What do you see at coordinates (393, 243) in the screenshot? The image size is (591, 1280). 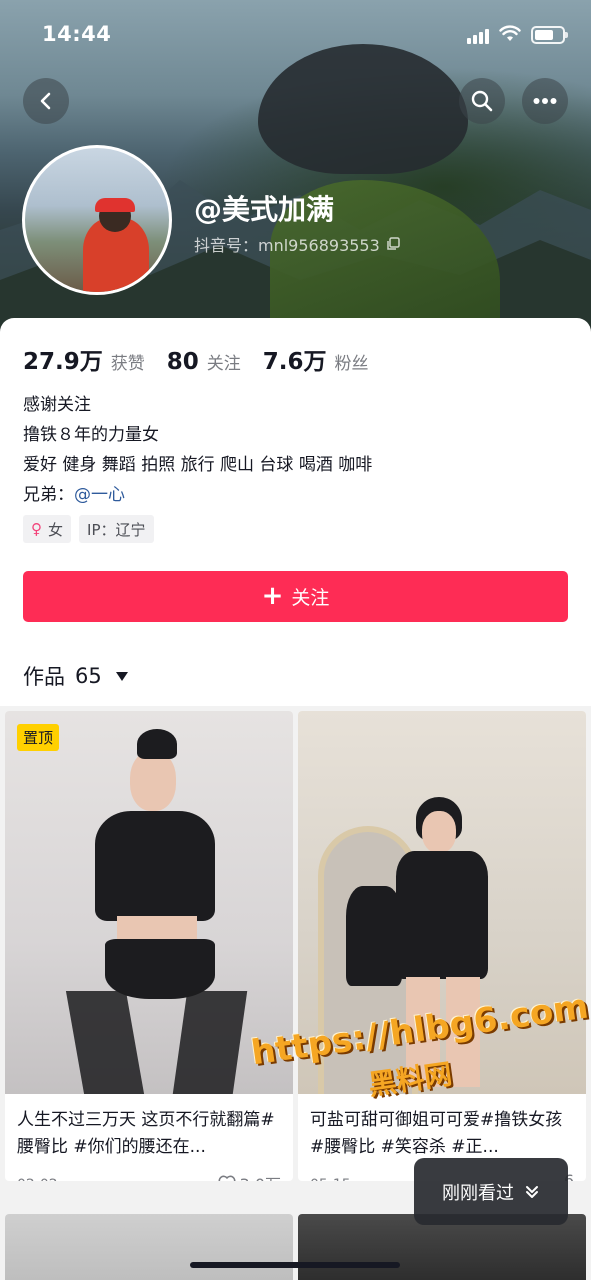 I see `copy-icon` at bounding box center [393, 243].